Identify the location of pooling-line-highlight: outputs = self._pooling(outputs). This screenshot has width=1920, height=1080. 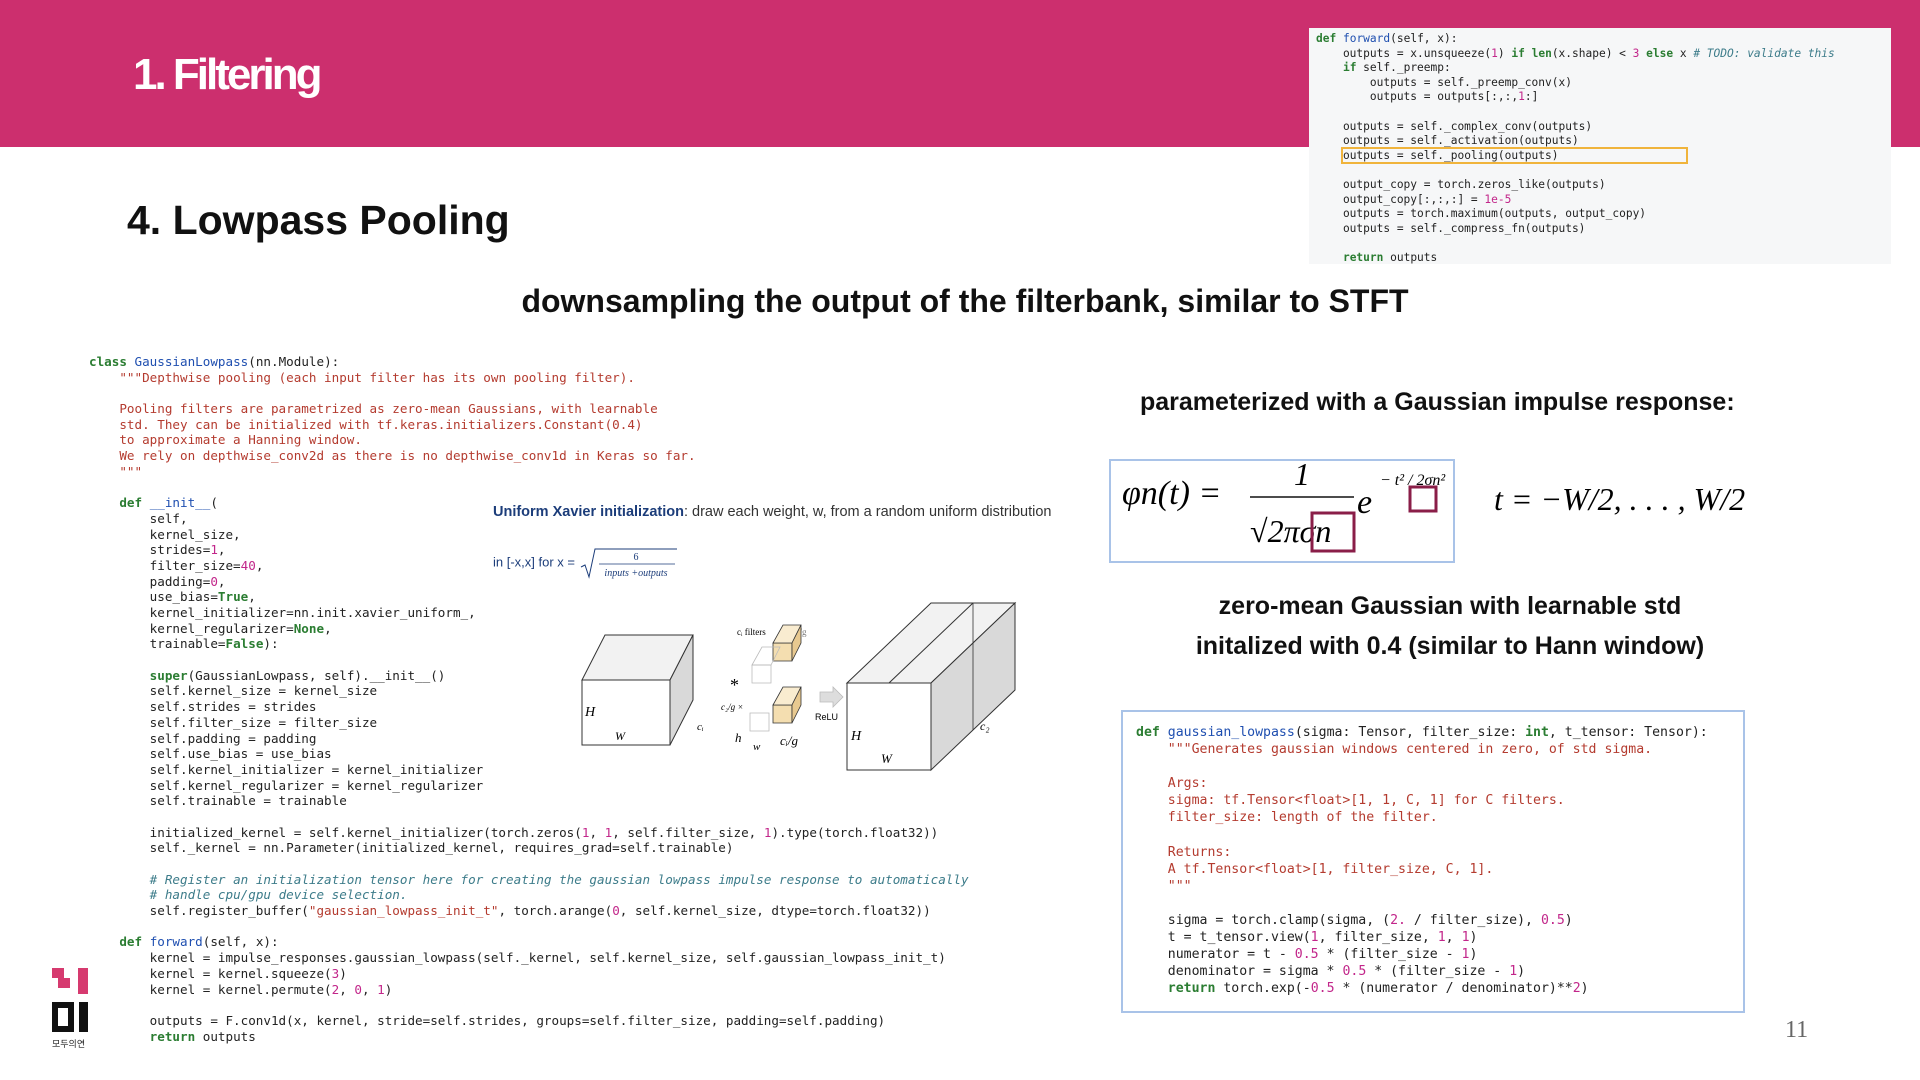
(1514, 155).